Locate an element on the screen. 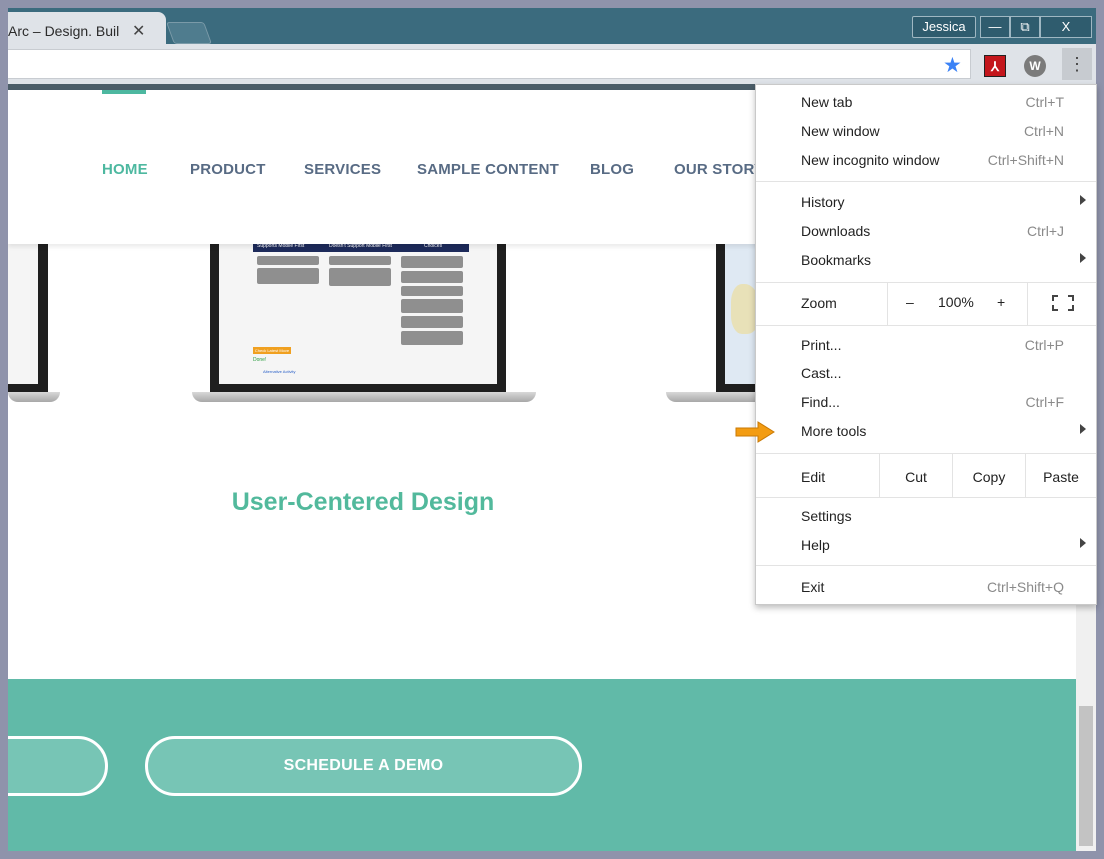 The width and height of the screenshot is (1104, 859). fullscreen-icon is located at coordinates (1063, 303).